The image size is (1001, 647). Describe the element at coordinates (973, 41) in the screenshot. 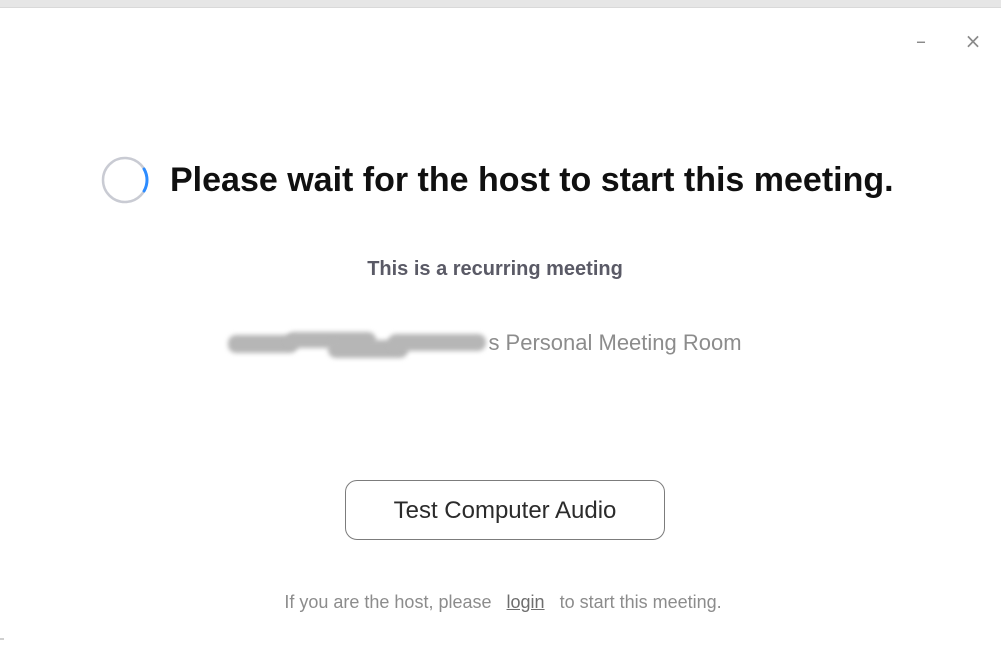

I see `close-icon: ×` at that location.